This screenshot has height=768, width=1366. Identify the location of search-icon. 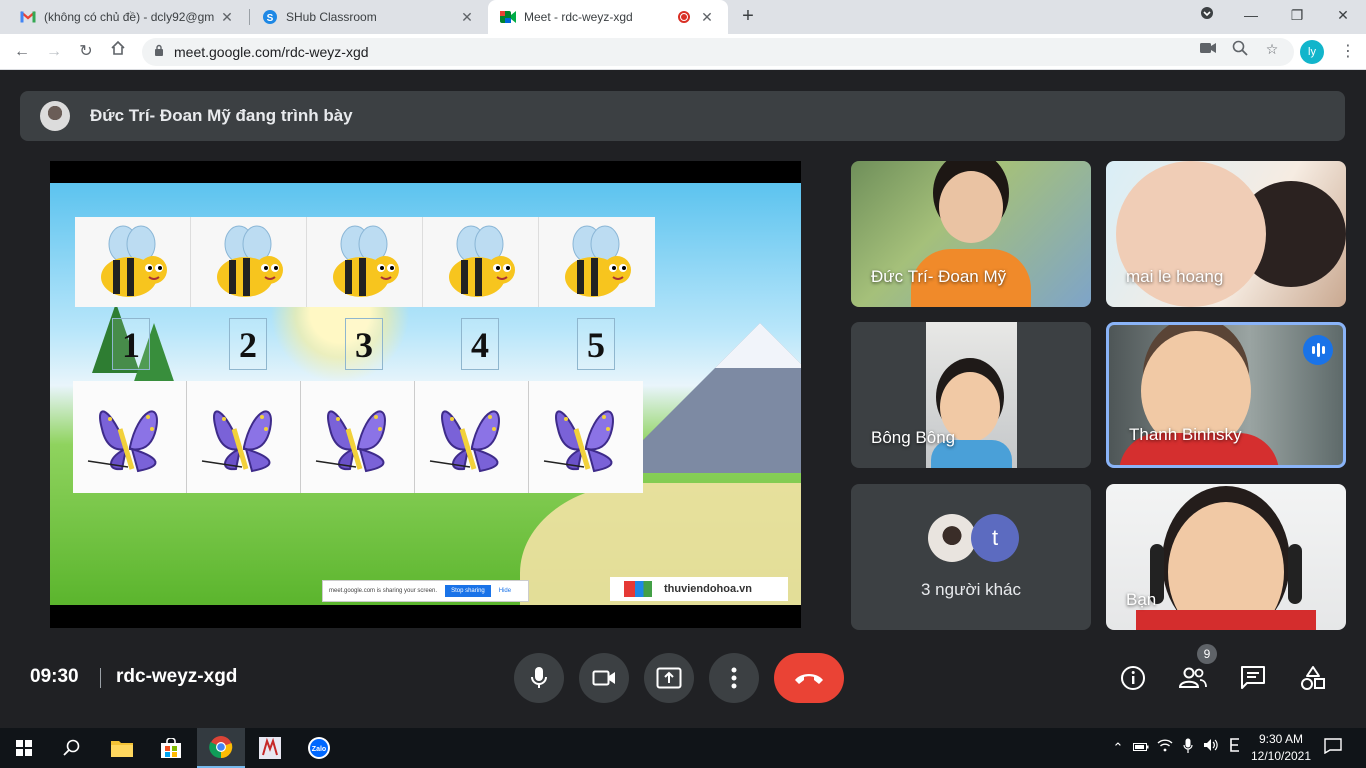
(71, 747).